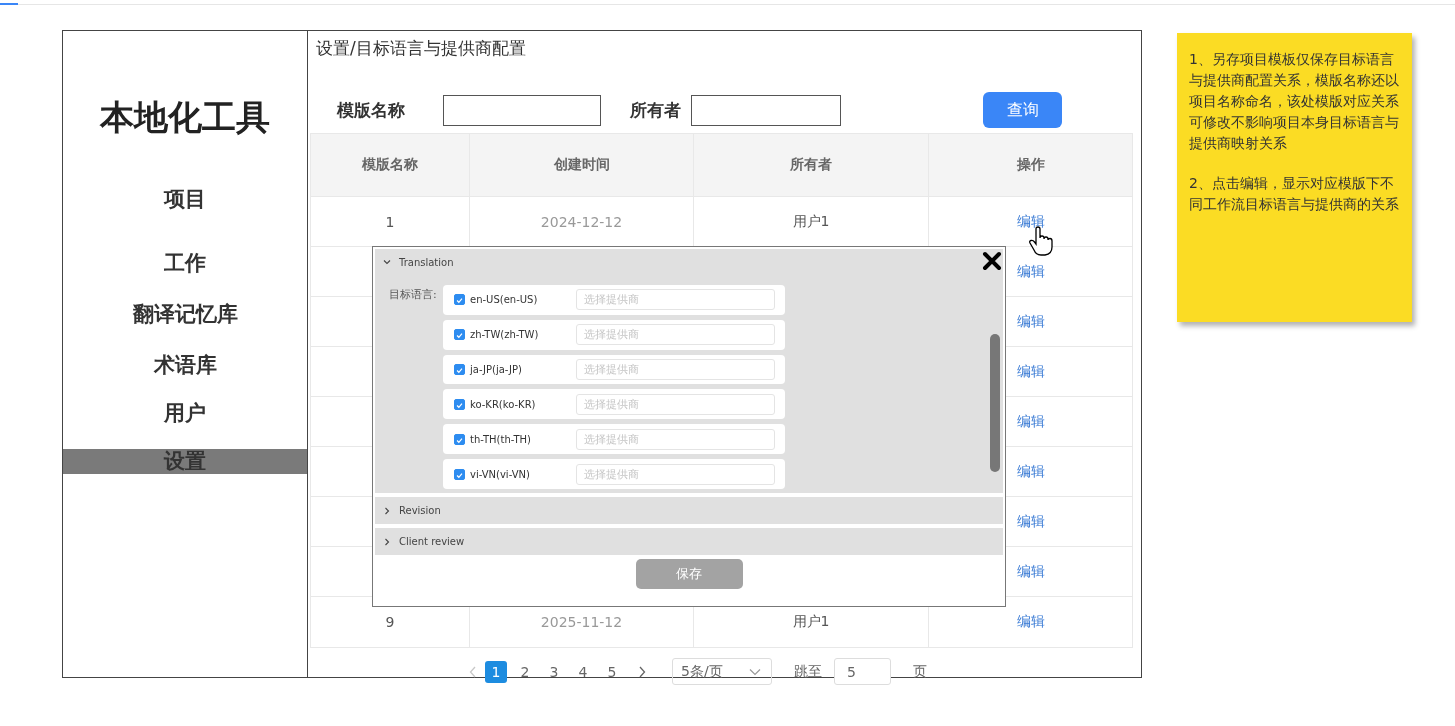  What do you see at coordinates (1022, 110) in the screenshot?
I see `query-button: 查询` at bounding box center [1022, 110].